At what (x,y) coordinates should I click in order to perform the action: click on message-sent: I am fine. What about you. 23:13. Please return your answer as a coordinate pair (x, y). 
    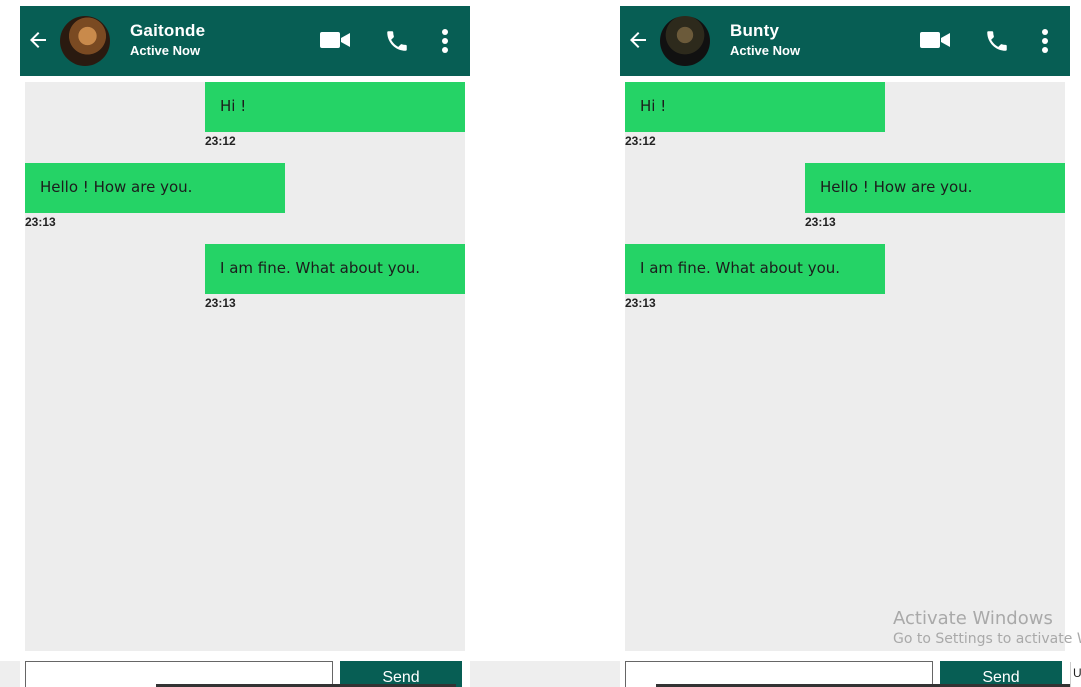
    Looking at the image, I should click on (335, 277).